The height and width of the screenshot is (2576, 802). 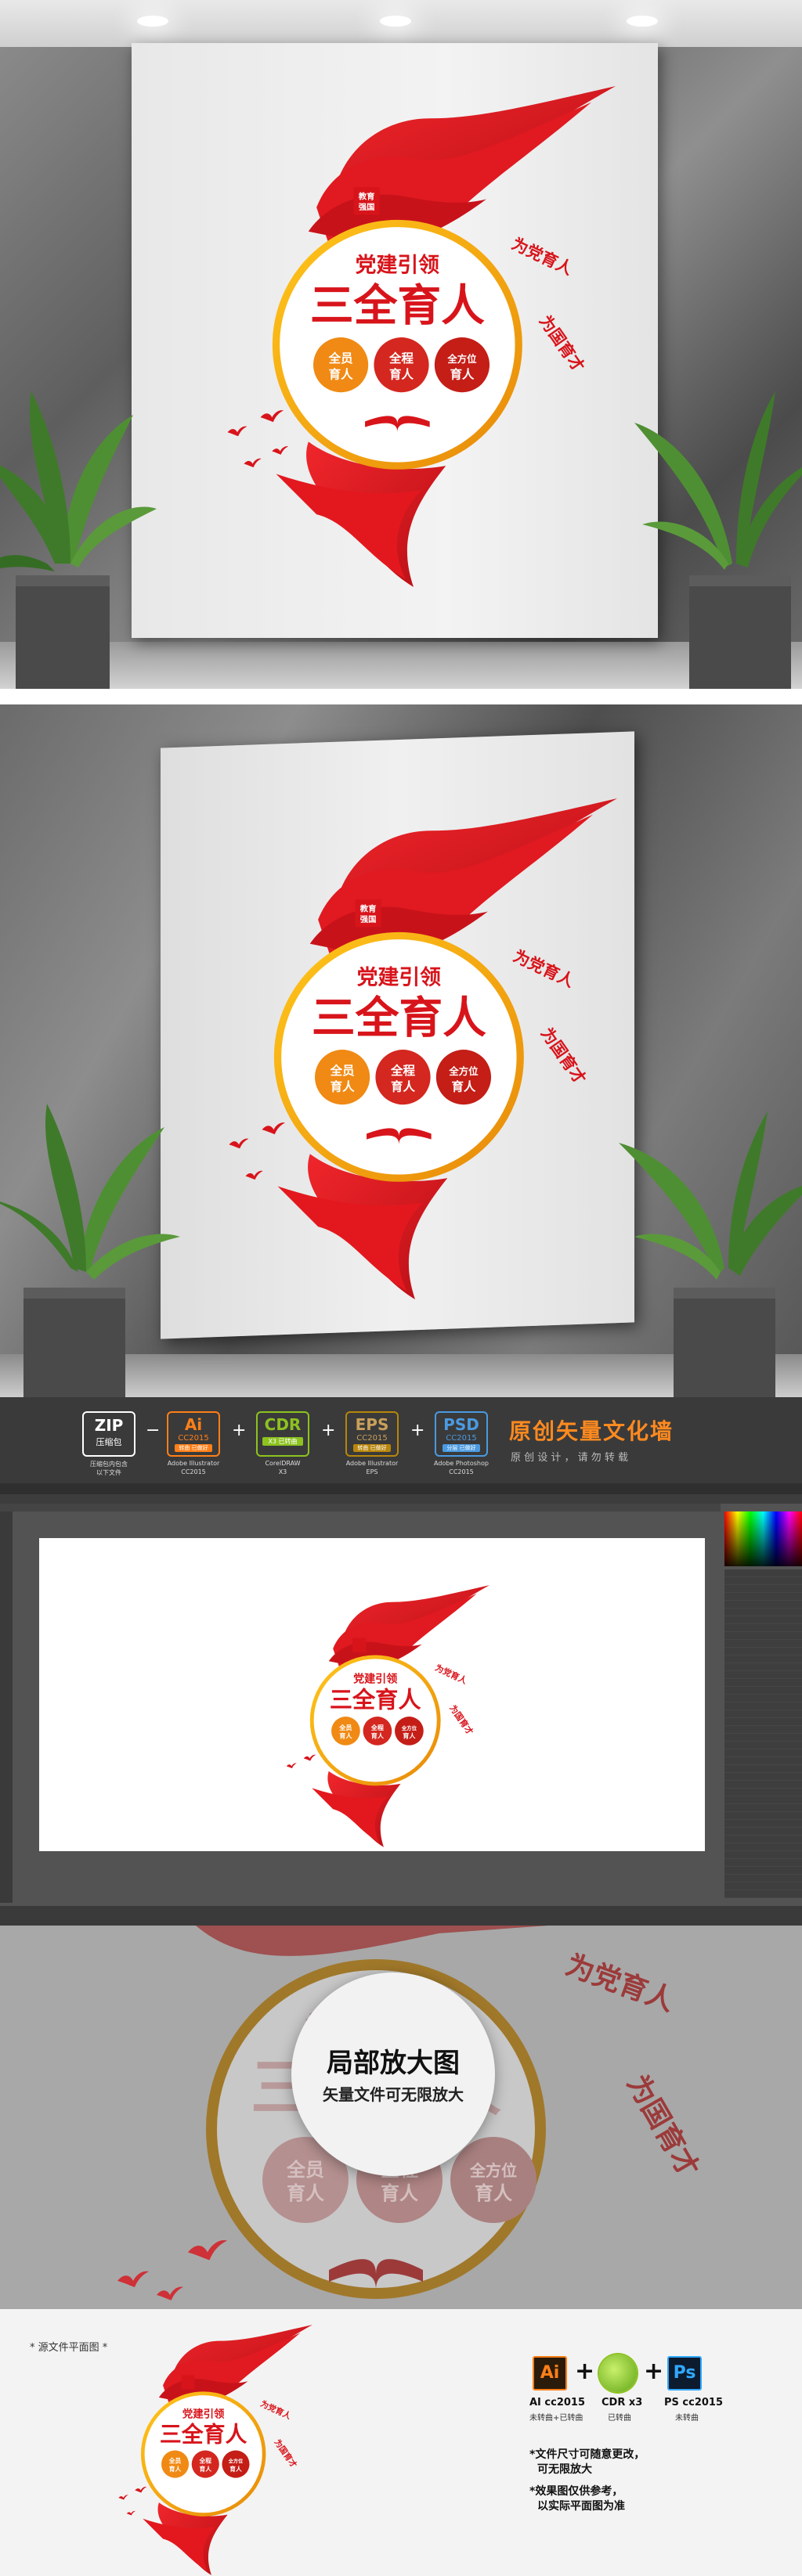 What do you see at coordinates (401, 1488) in the screenshot?
I see `menu-bar` at bounding box center [401, 1488].